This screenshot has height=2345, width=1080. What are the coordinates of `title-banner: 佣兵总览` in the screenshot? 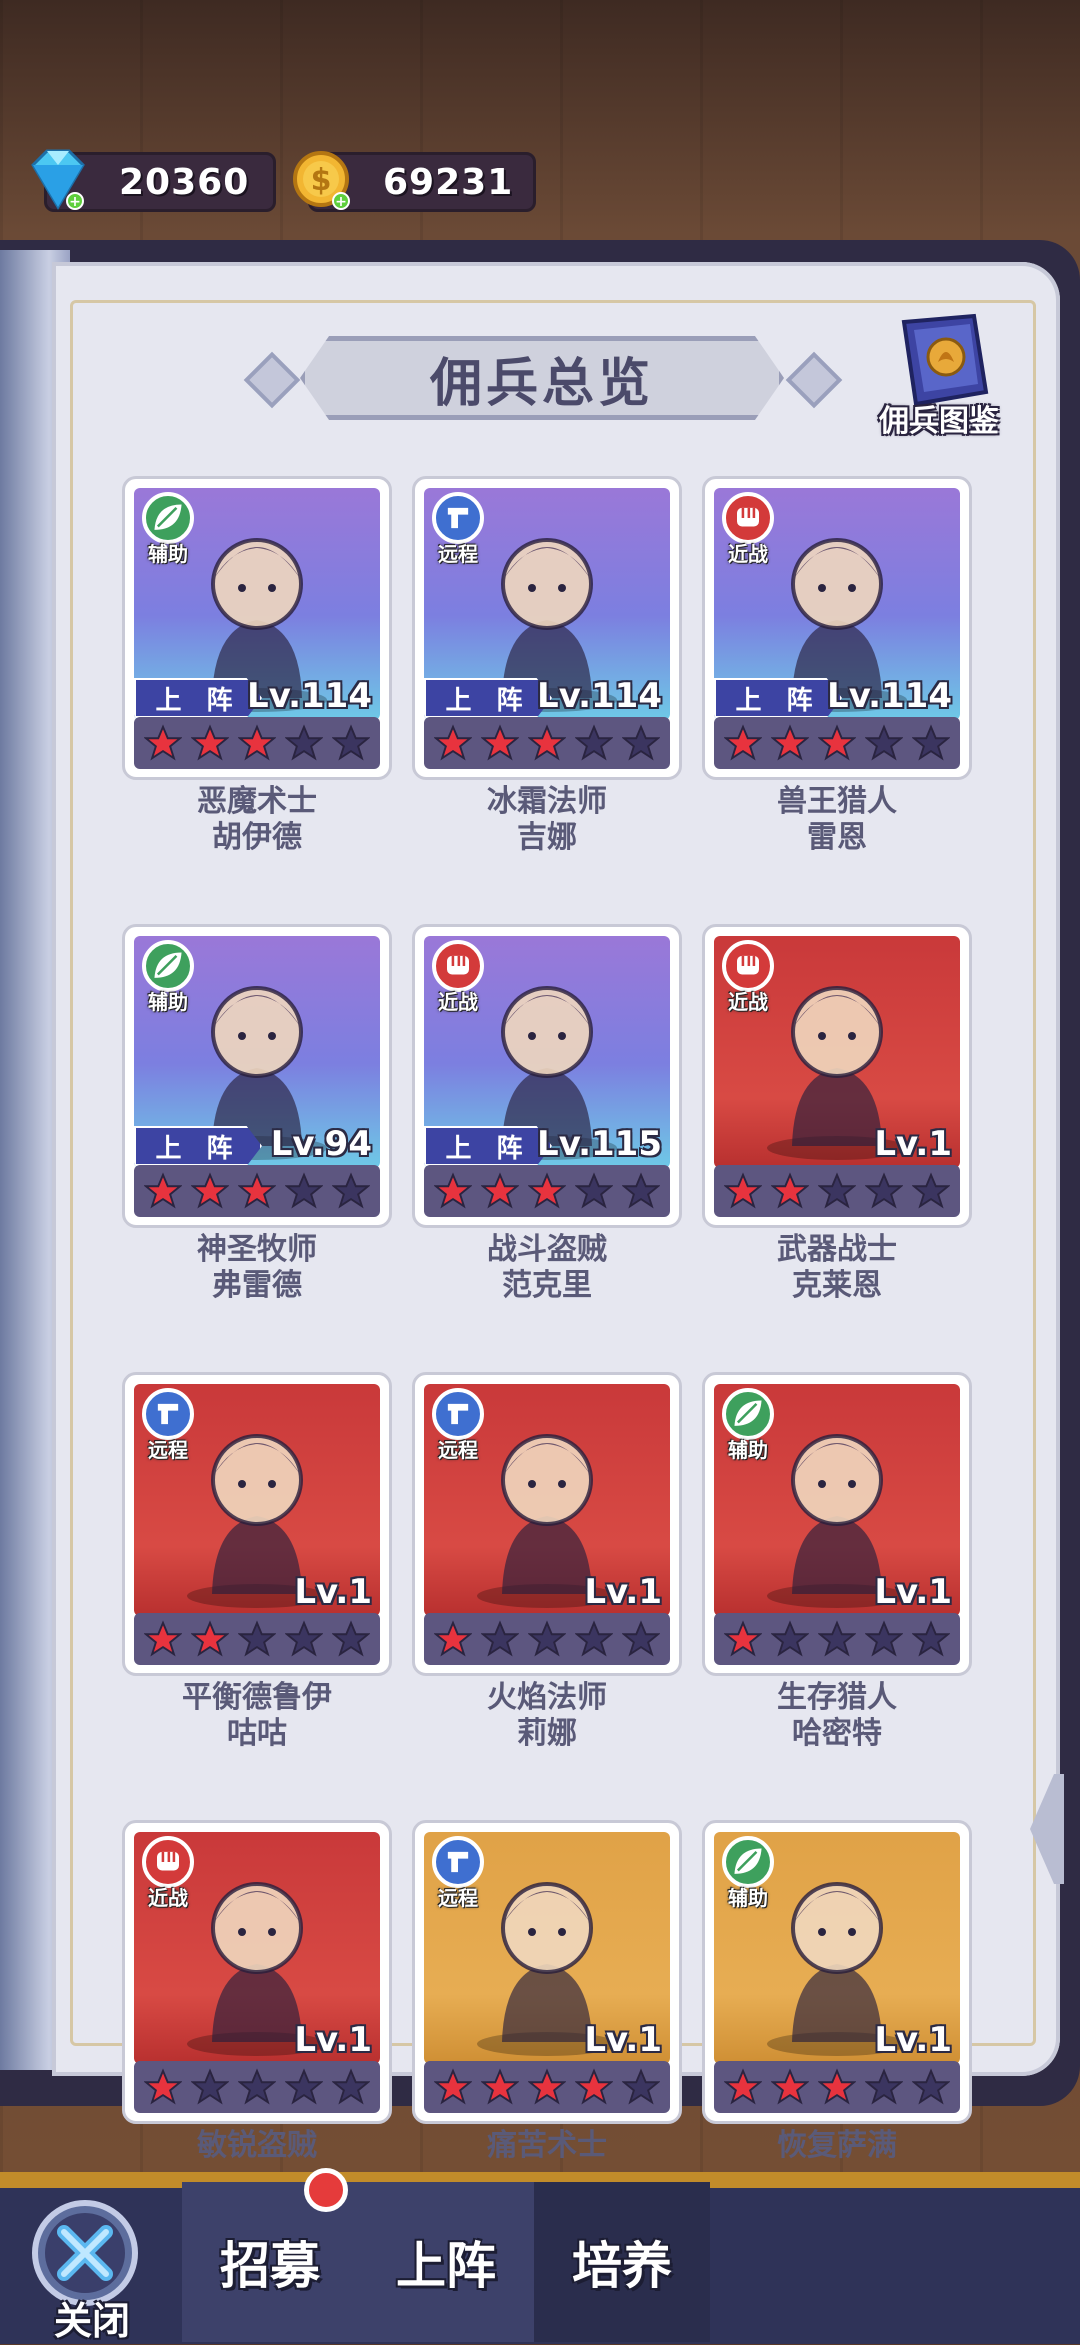 It's located at (542, 378).